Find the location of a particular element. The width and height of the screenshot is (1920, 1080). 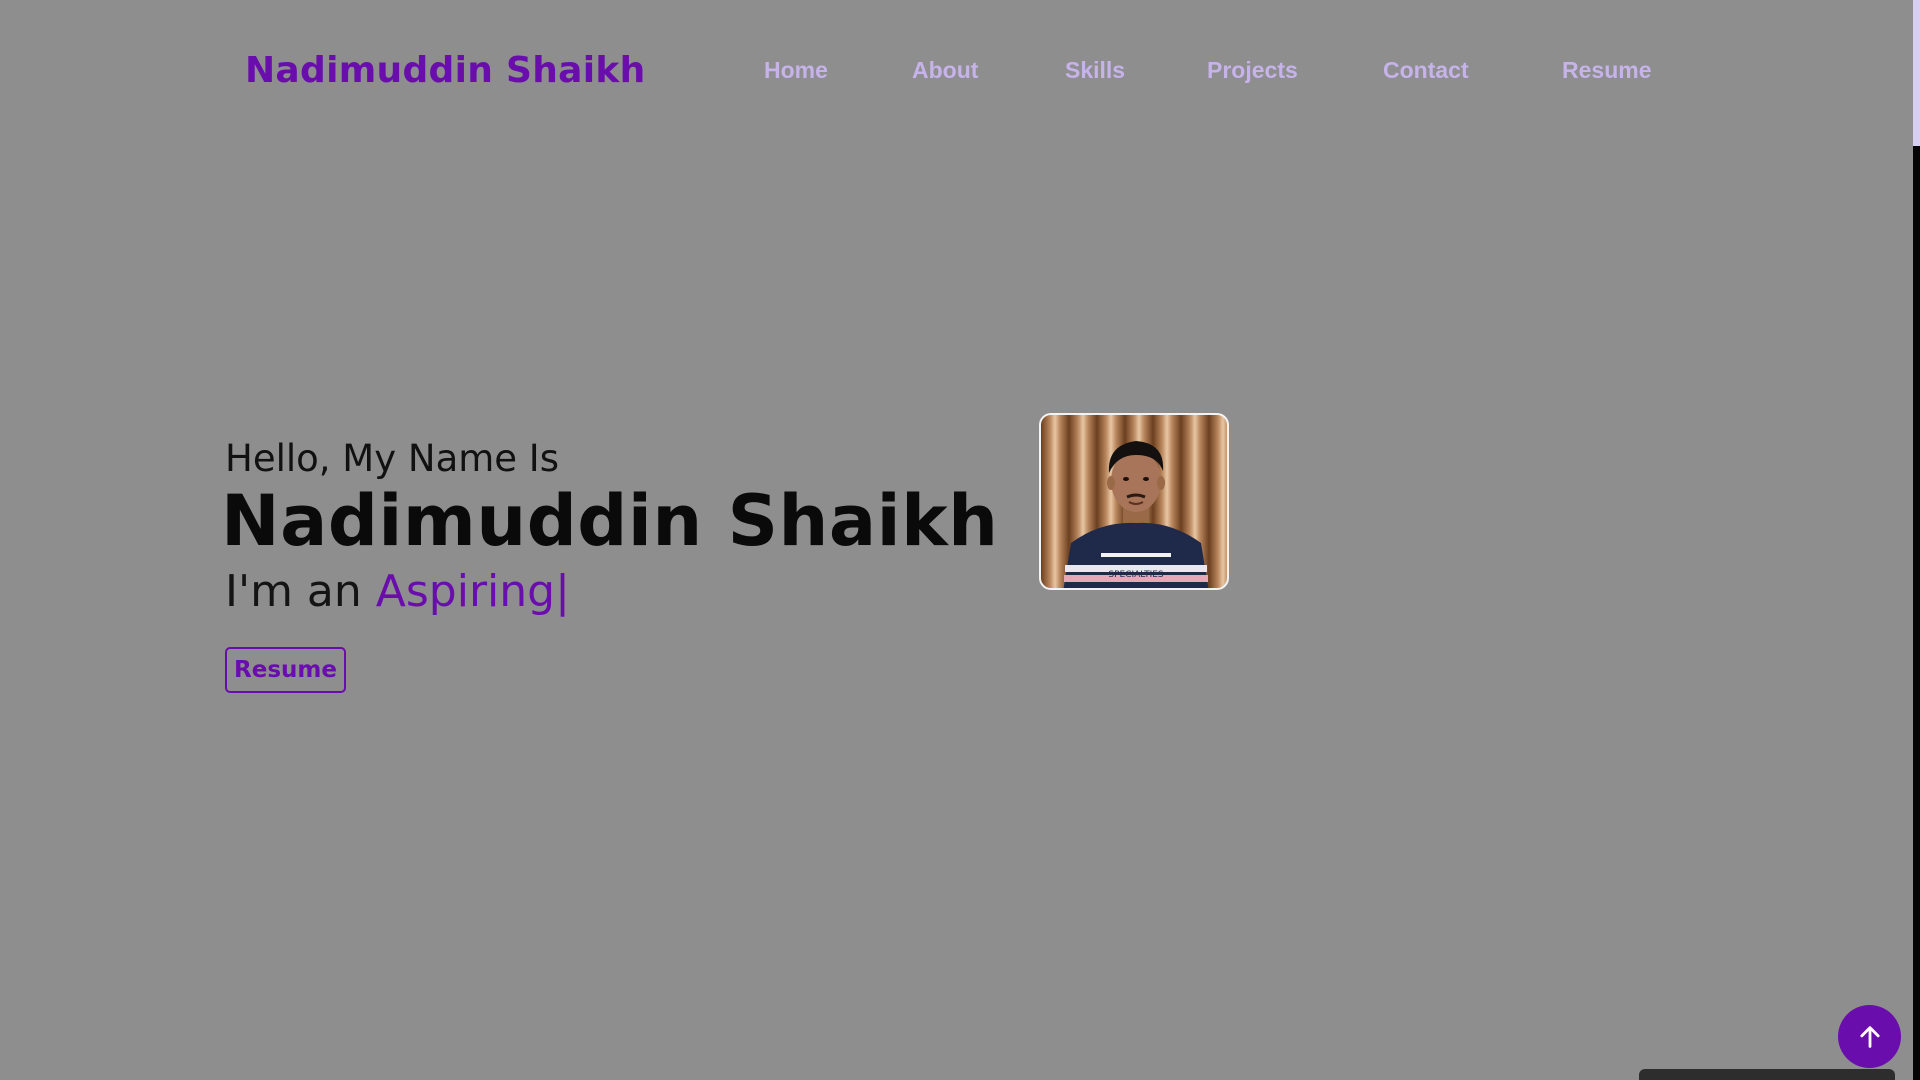

nav-skills-link: Skills is located at coordinates (1095, 70).